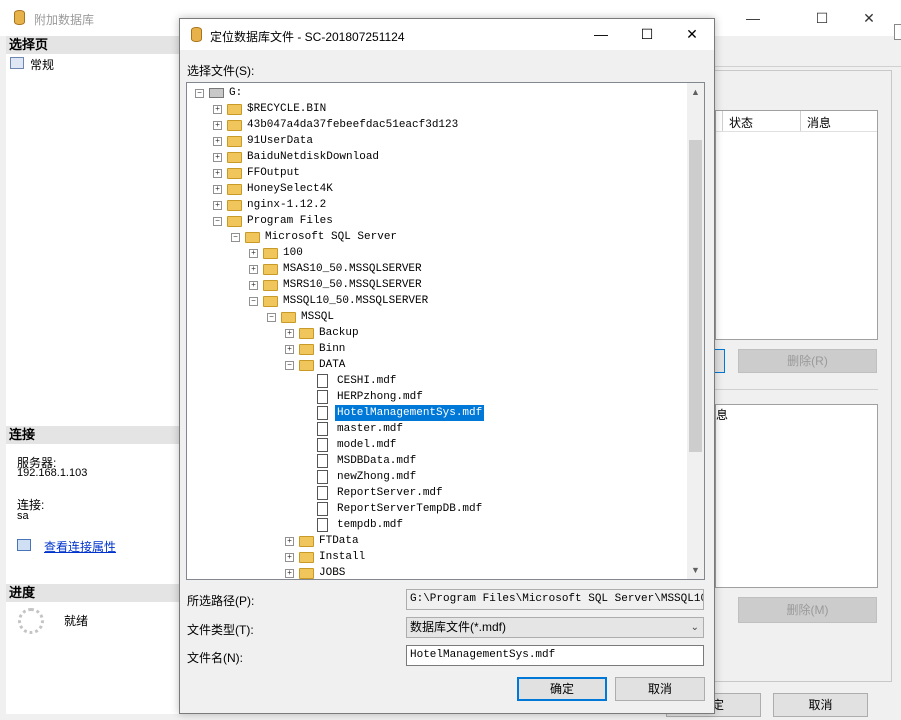 This screenshot has width=901, height=720. What do you see at coordinates (692, 34) in the screenshot?
I see `dialog-close-button: ✕` at bounding box center [692, 34].